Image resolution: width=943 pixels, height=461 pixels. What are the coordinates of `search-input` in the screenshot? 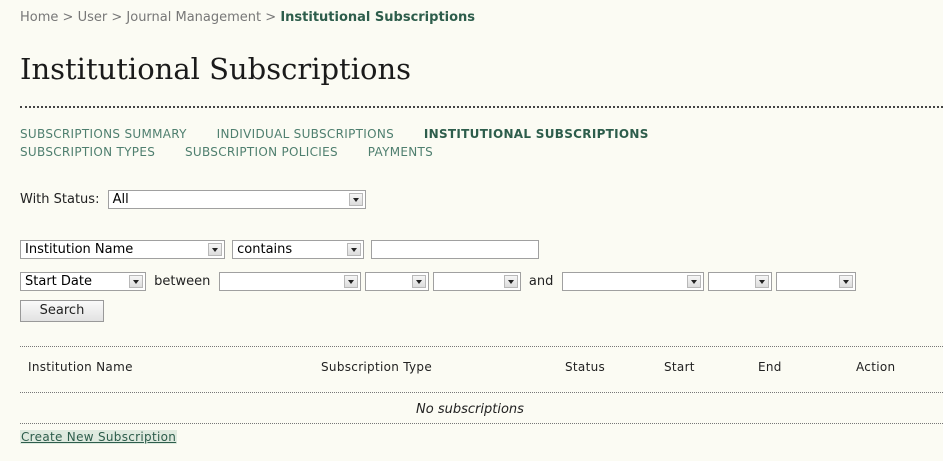 It's located at (455, 249).